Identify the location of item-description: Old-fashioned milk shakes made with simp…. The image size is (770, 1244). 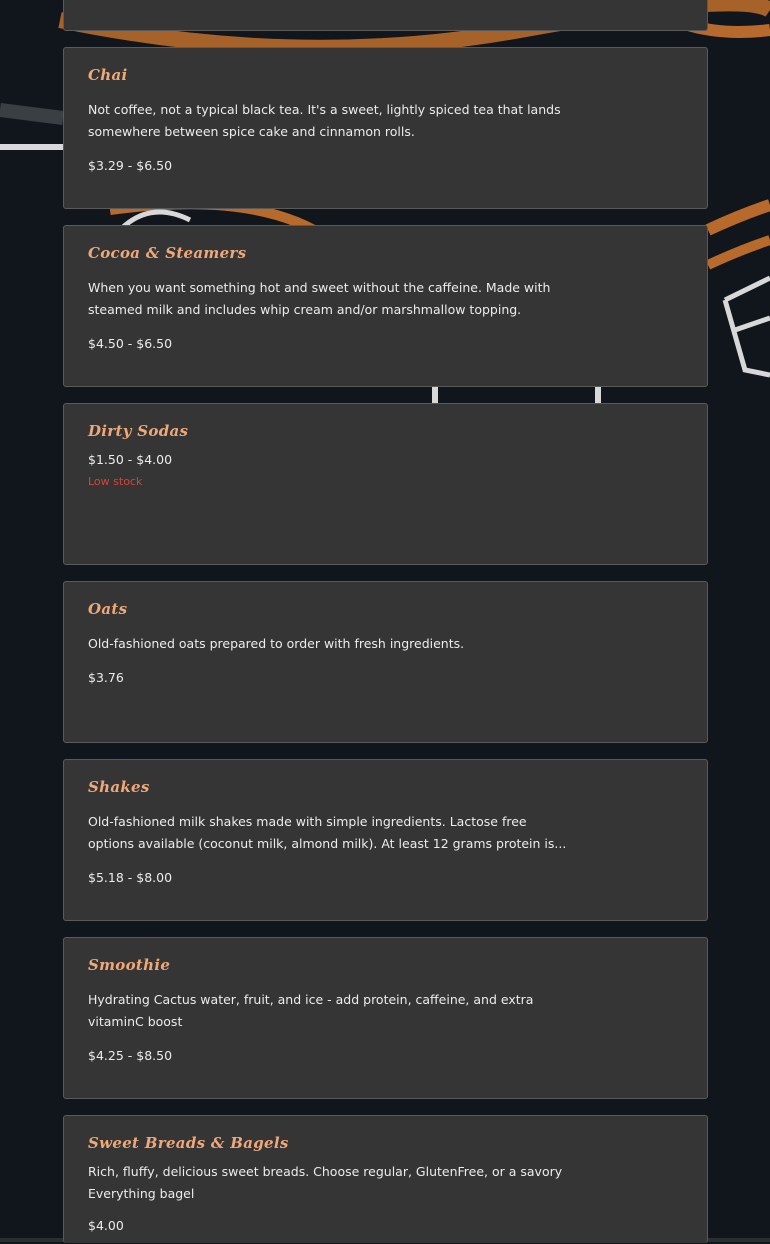
(327, 832).